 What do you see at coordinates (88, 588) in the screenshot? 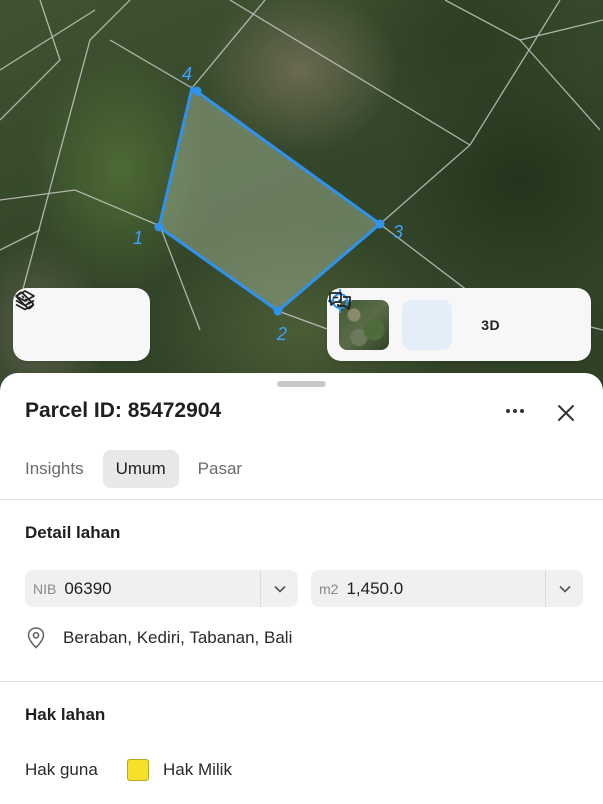
I see `nib-value: 06390` at bounding box center [88, 588].